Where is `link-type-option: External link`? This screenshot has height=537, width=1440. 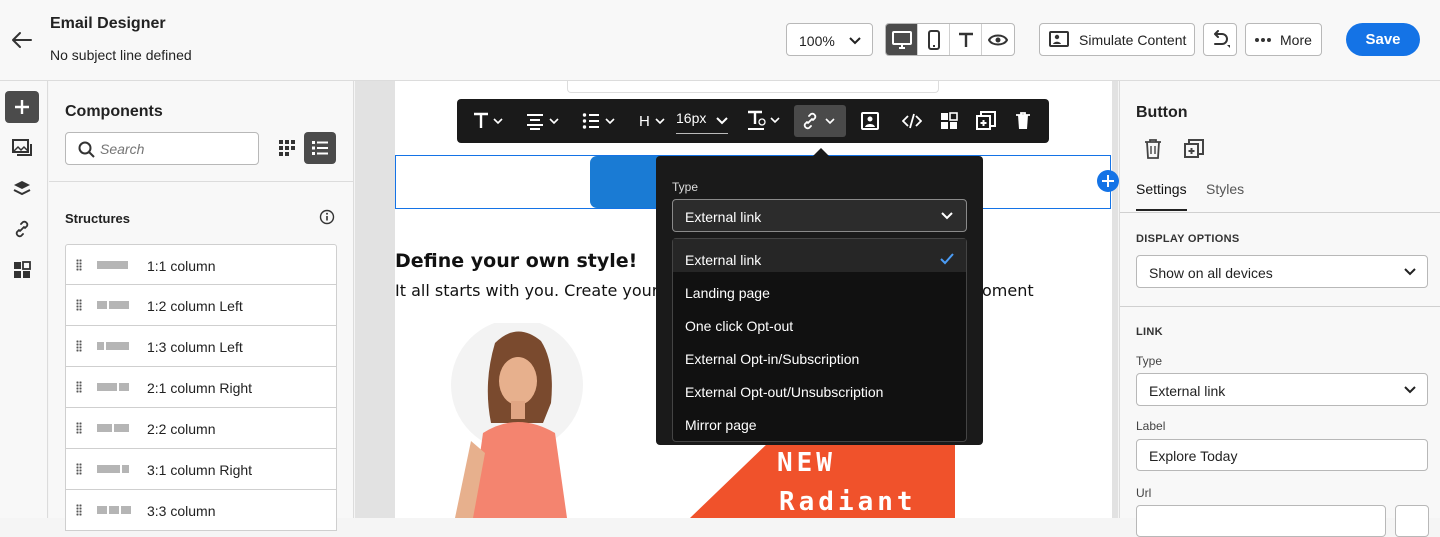
link-type-option: External link is located at coordinates (819, 255).